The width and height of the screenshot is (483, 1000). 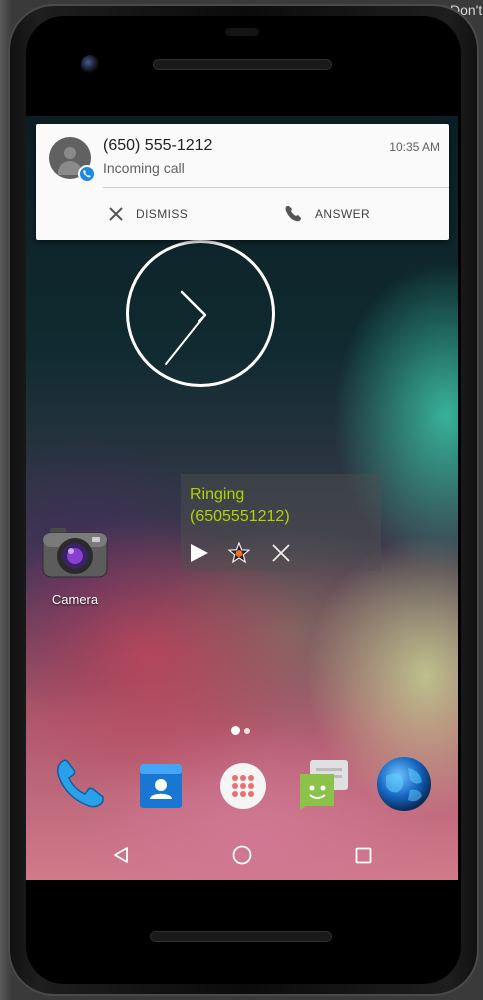 I want to click on play-button, so click(x=199, y=553).